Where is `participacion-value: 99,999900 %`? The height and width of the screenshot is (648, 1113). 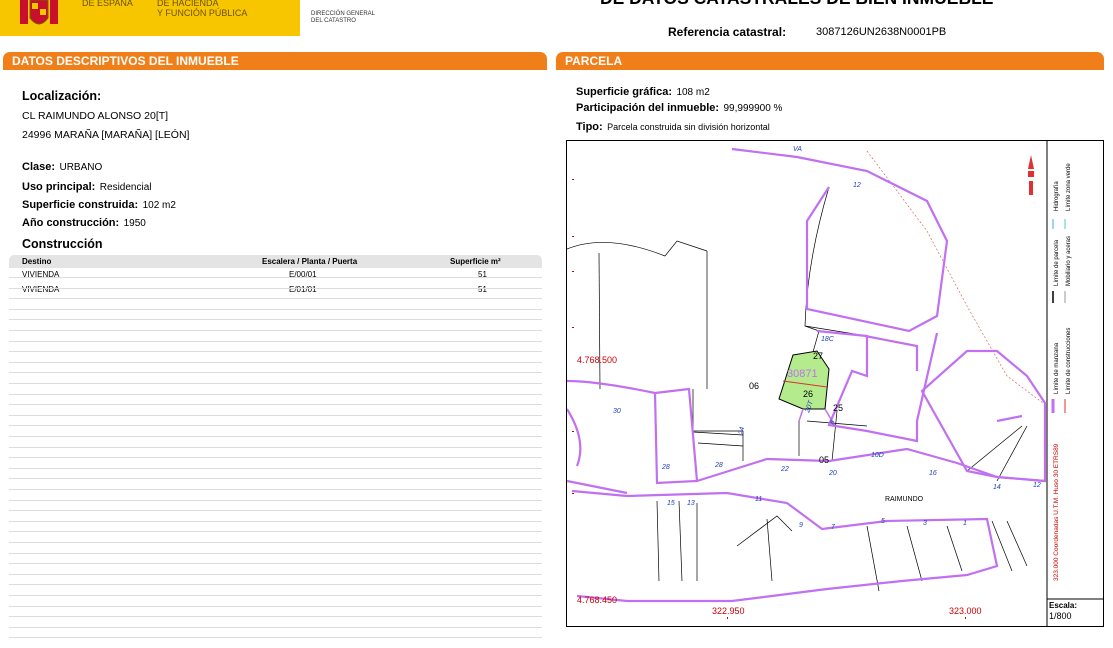 participacion-value: 99,999900 % is located at coordinates (753, 108).